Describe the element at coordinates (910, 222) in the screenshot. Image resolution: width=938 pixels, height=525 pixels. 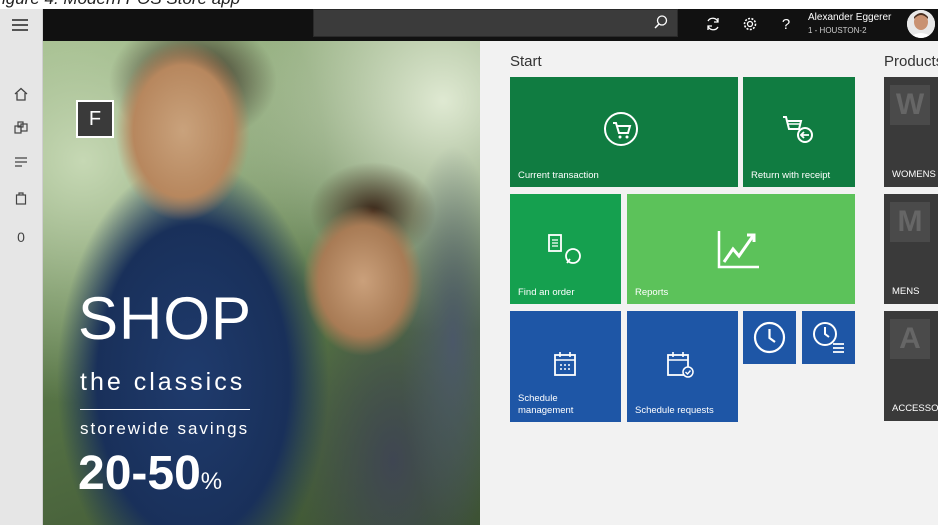
I see `category-letter: M` at that location.